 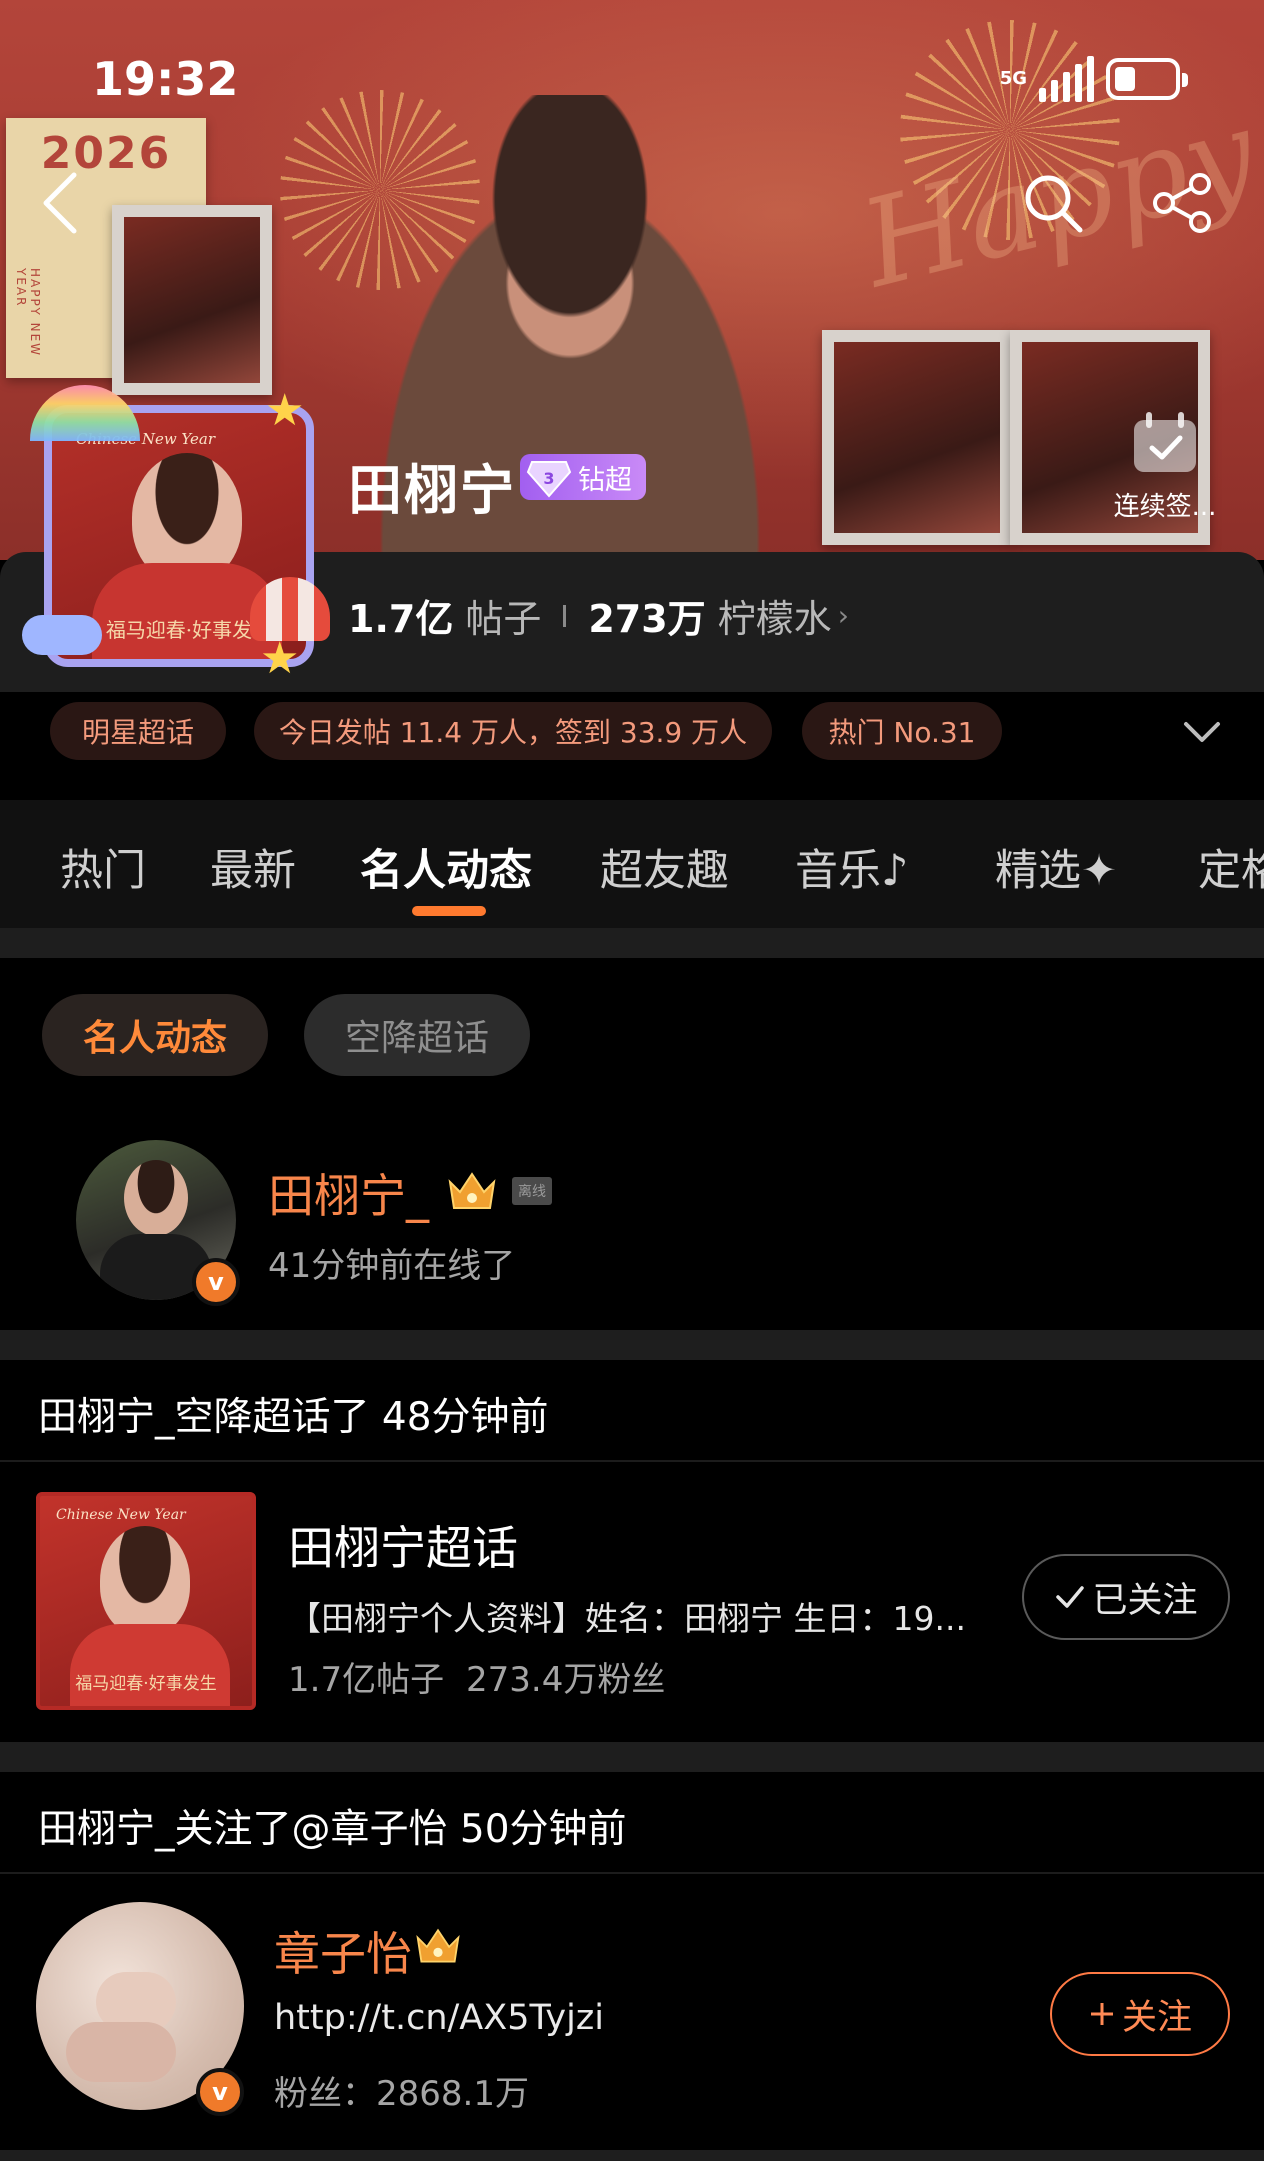 What do you see at coordinates (138, 731) in the screenshot?
I see `tag-star-topic: 明星超话` at bounding box center [138, 731].